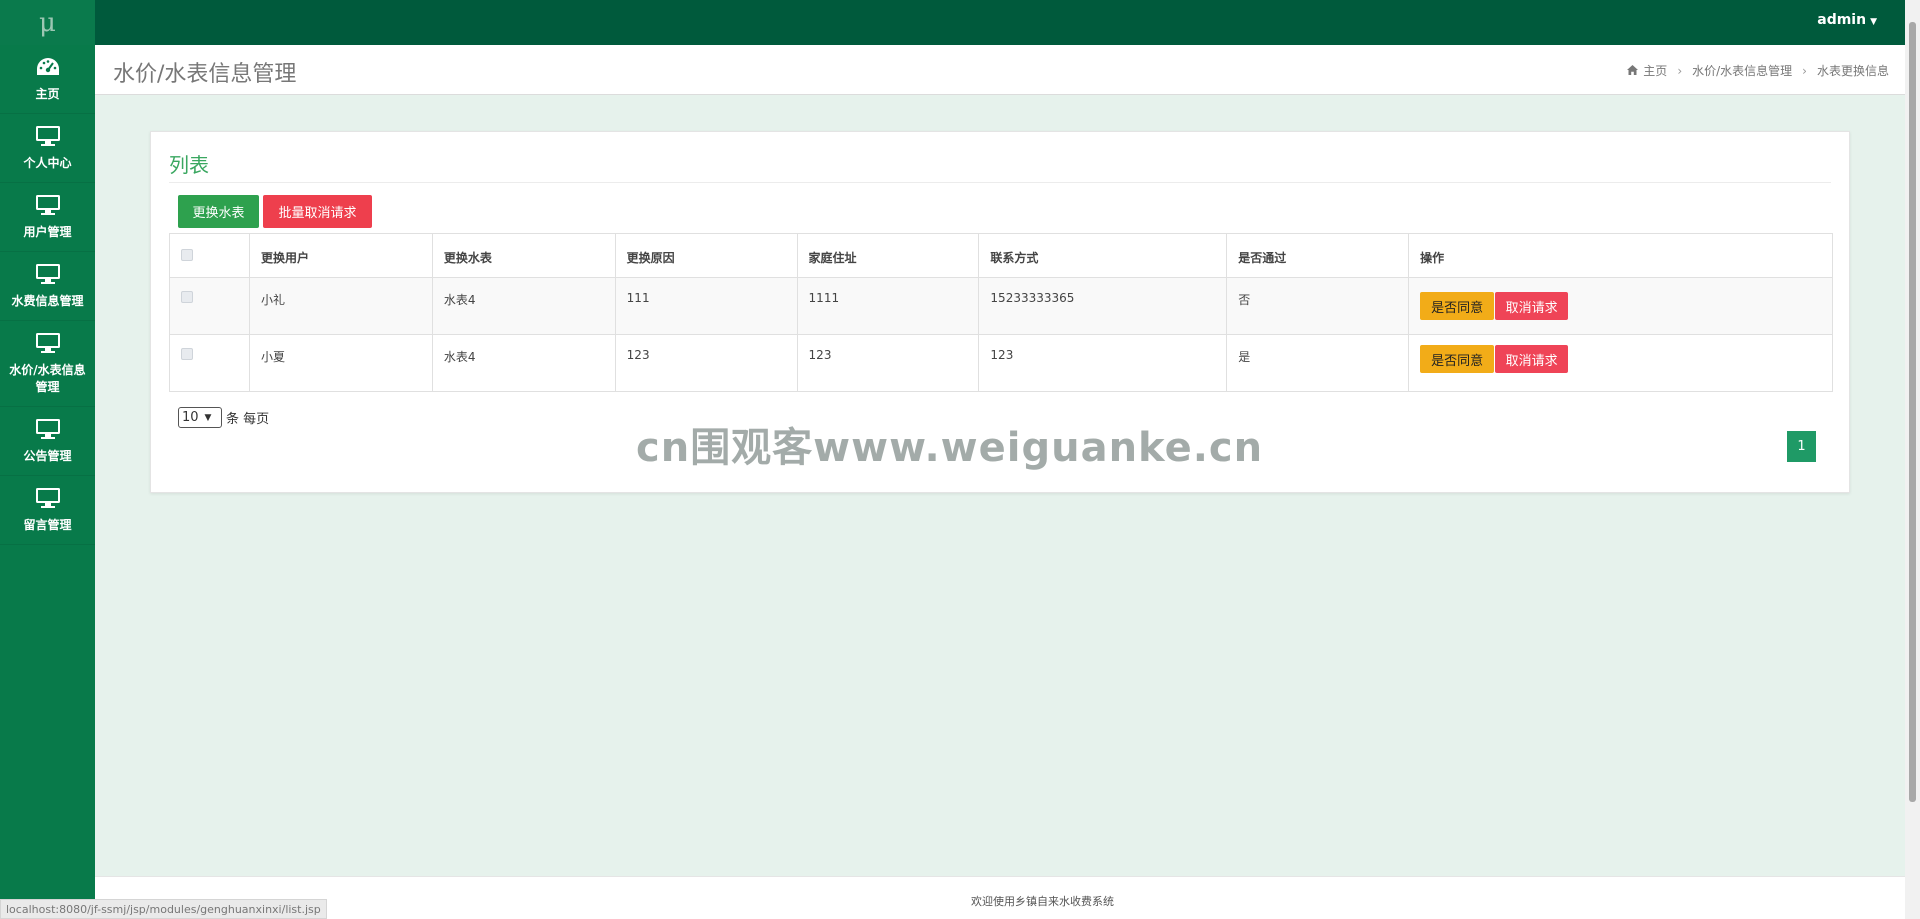 This screenshot has height=919, width=1920. Describe the element at coordinates (48, 67) in the screenshot. I see `dashboard-icon` at that location.